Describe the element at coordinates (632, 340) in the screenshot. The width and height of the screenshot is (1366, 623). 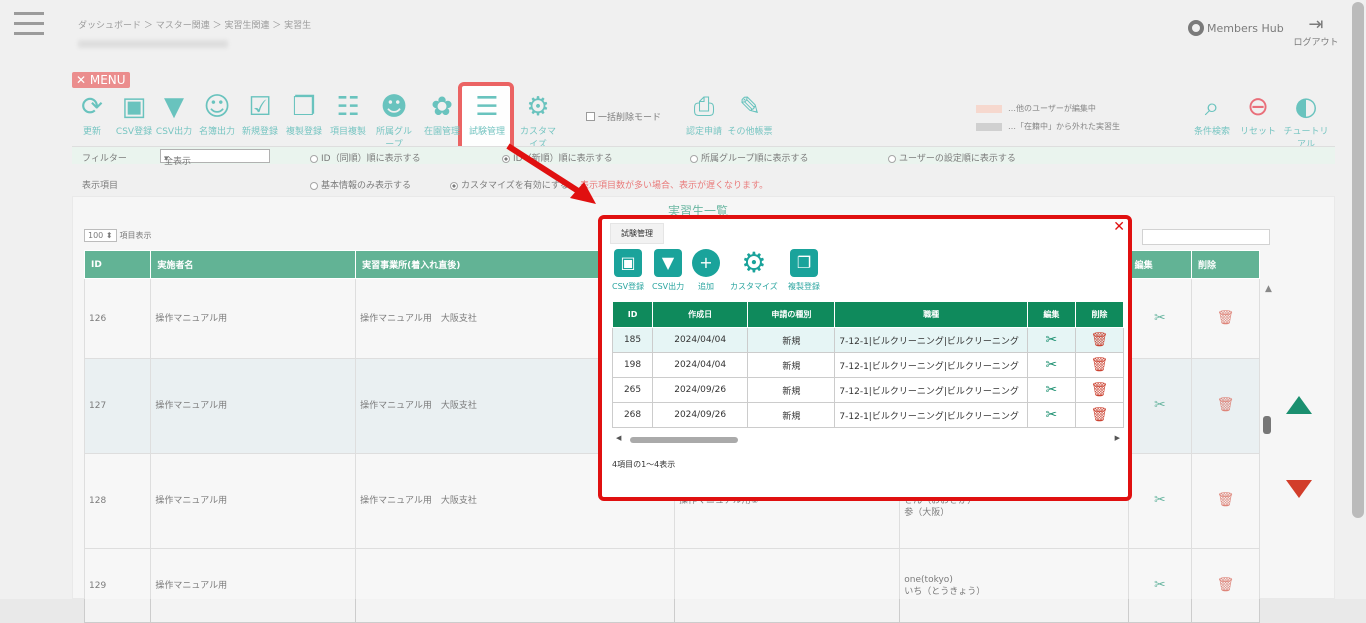
I see `exam-cell-id: 185` at that location.